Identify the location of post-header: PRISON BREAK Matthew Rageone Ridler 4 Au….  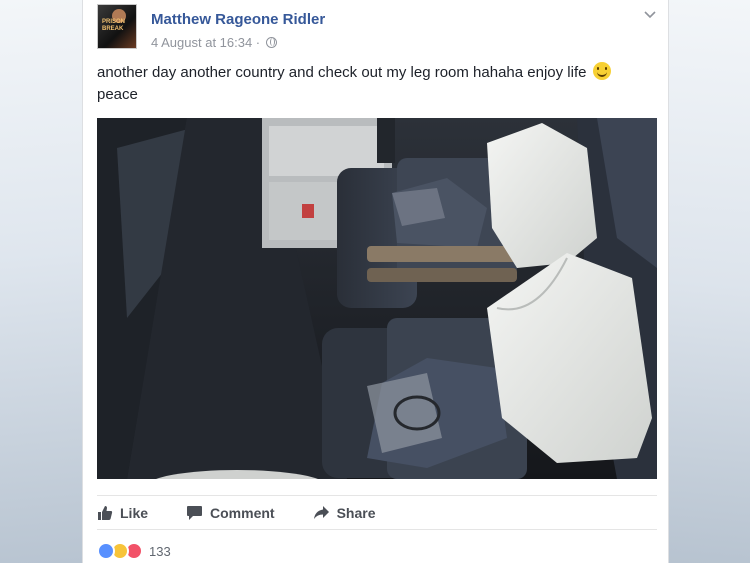
(377, 28).